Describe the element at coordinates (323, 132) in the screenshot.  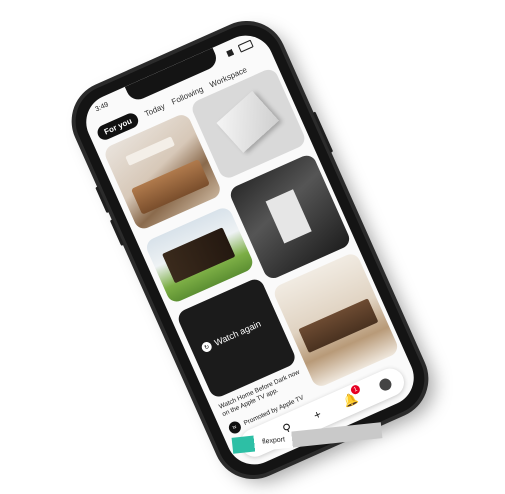
I see `power-button` at that location.